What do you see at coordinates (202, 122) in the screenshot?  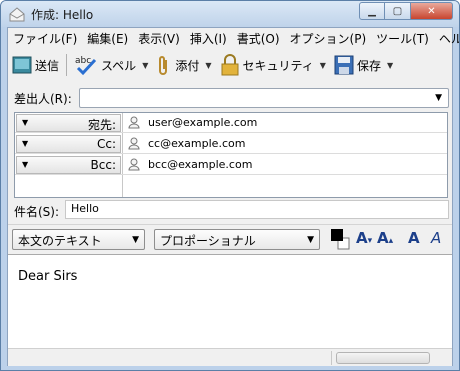 I see `recipient-address: user@example.com` at bounding box center [202, 122].